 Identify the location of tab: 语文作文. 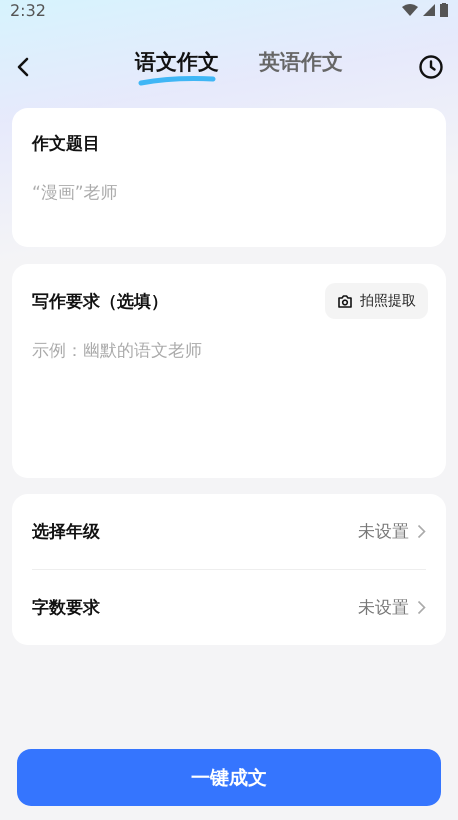
(177, 67).